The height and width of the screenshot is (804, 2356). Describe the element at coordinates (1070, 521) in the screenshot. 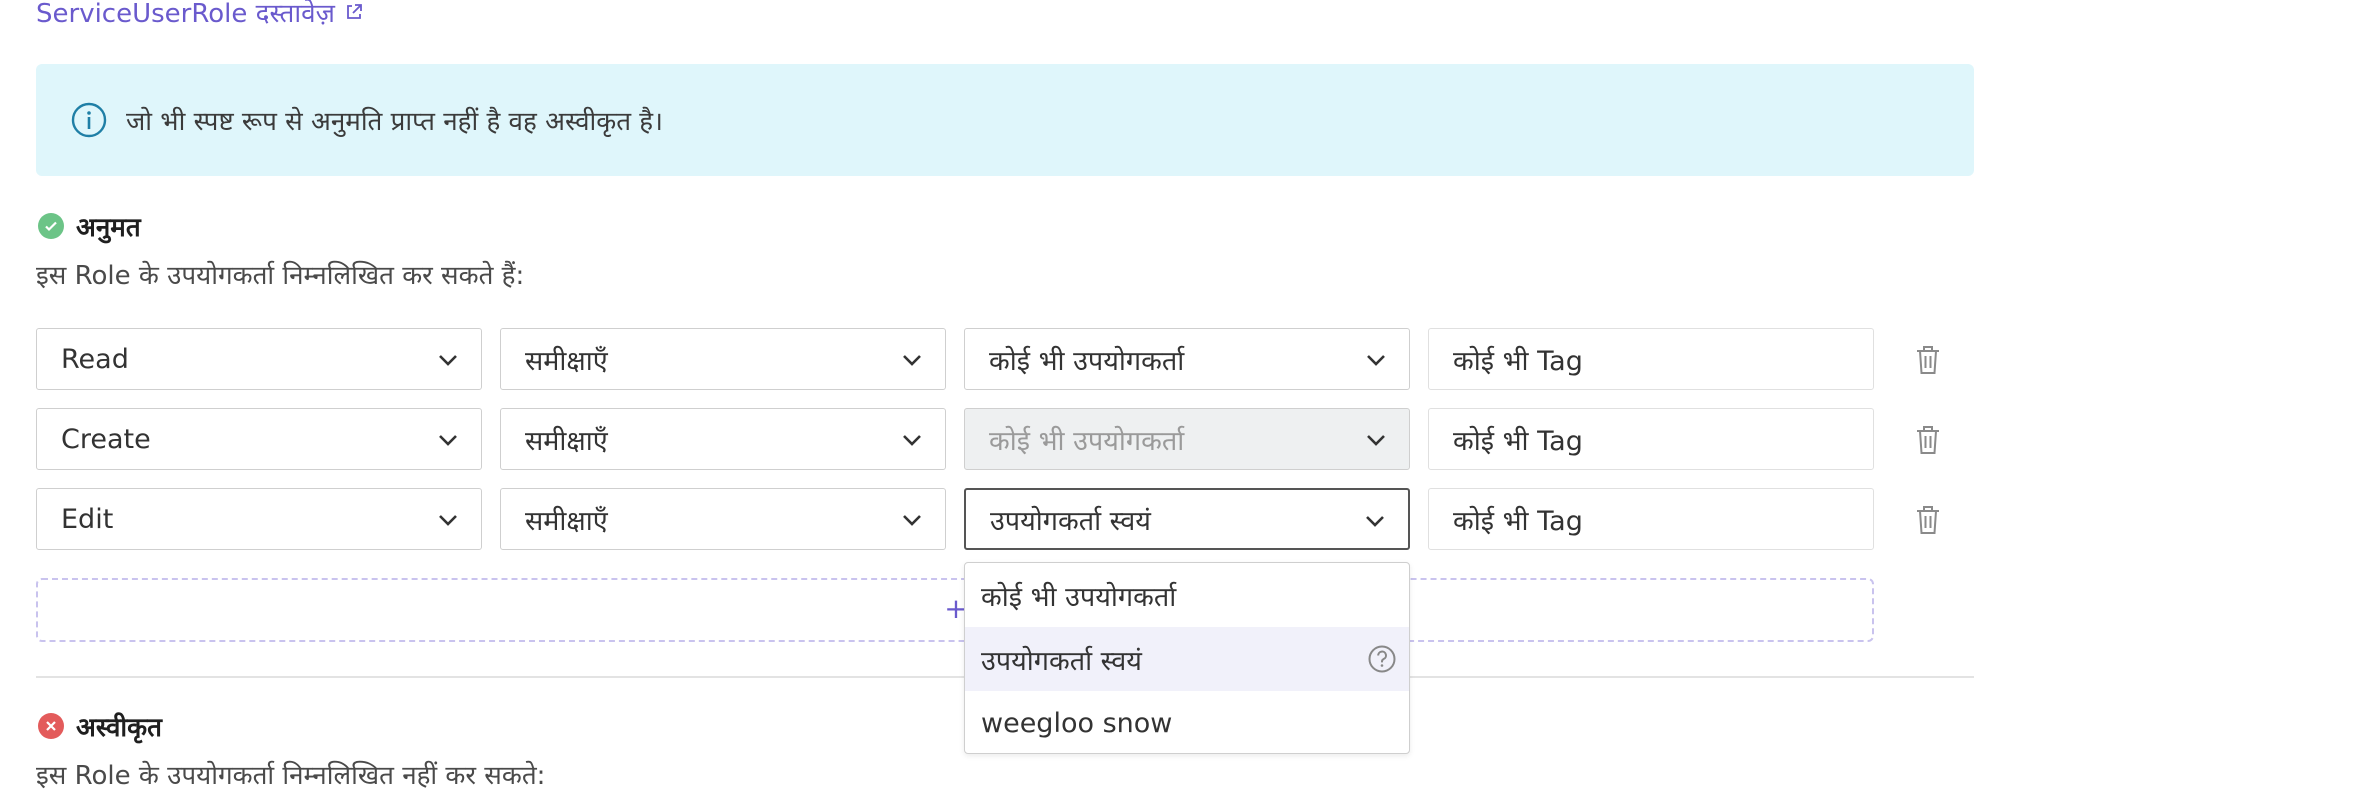

I see `user-value: उपयोगकर्ता स्वयं` at that location.